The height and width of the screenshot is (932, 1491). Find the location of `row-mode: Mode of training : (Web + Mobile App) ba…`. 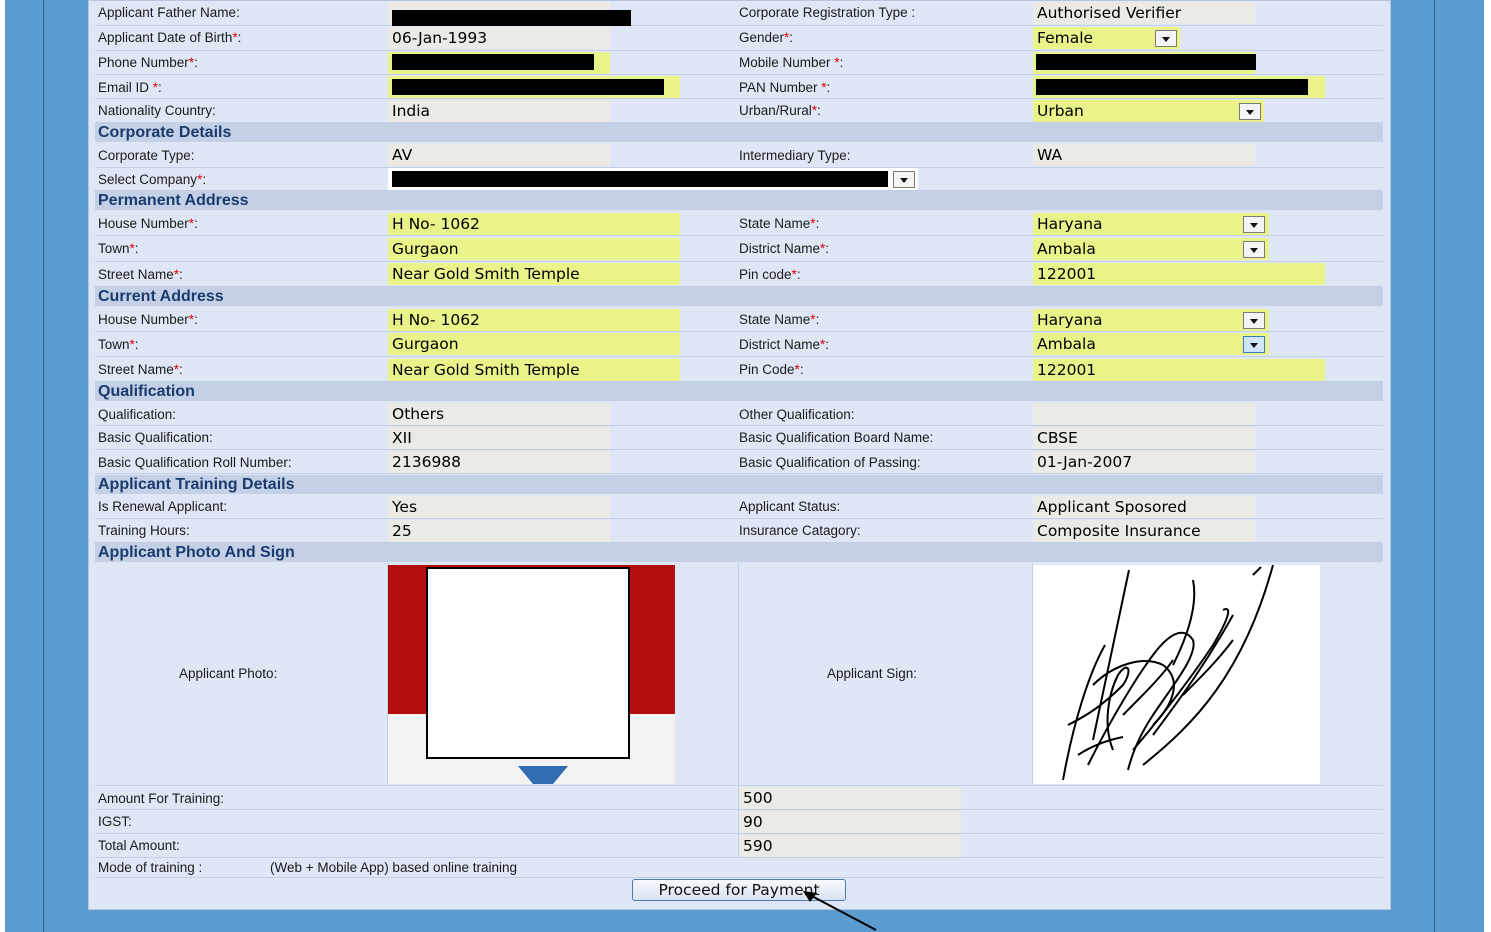

row-mode: Mode of training : (Web + Mobile App) ba… is located at coordinates (739, 868).